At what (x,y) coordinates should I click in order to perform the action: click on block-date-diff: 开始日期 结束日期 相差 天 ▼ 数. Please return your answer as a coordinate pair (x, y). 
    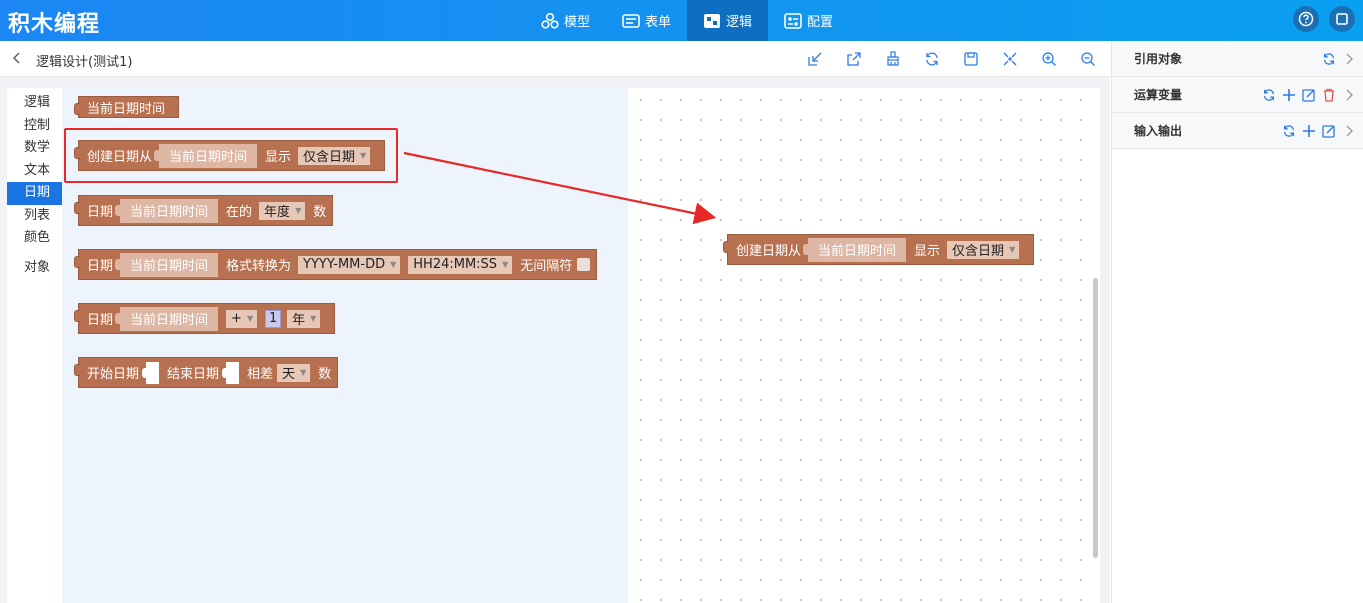
    Looking at the image, I should click on (206, 372).